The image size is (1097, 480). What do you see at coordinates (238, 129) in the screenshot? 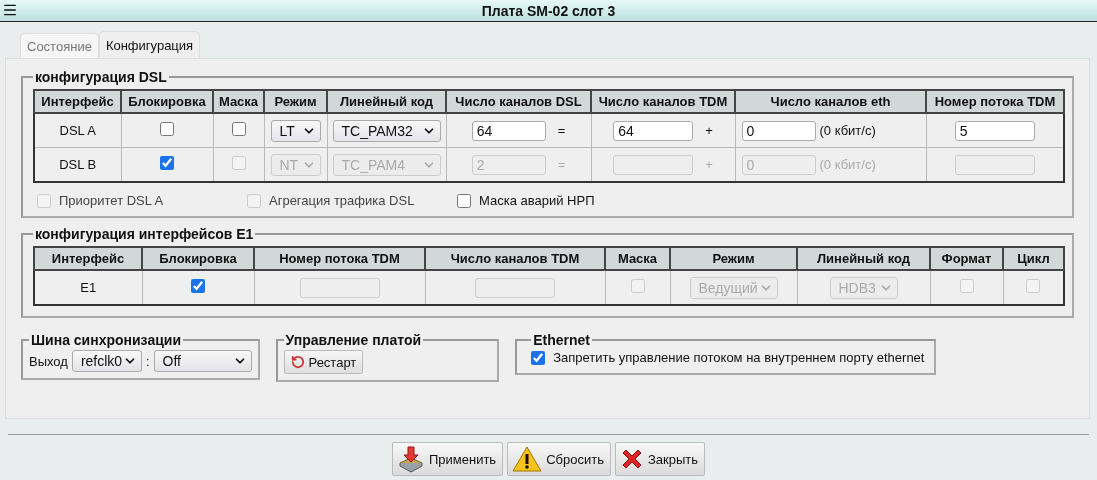
I see `mask-checkbox` at bounding box center [238, 129].